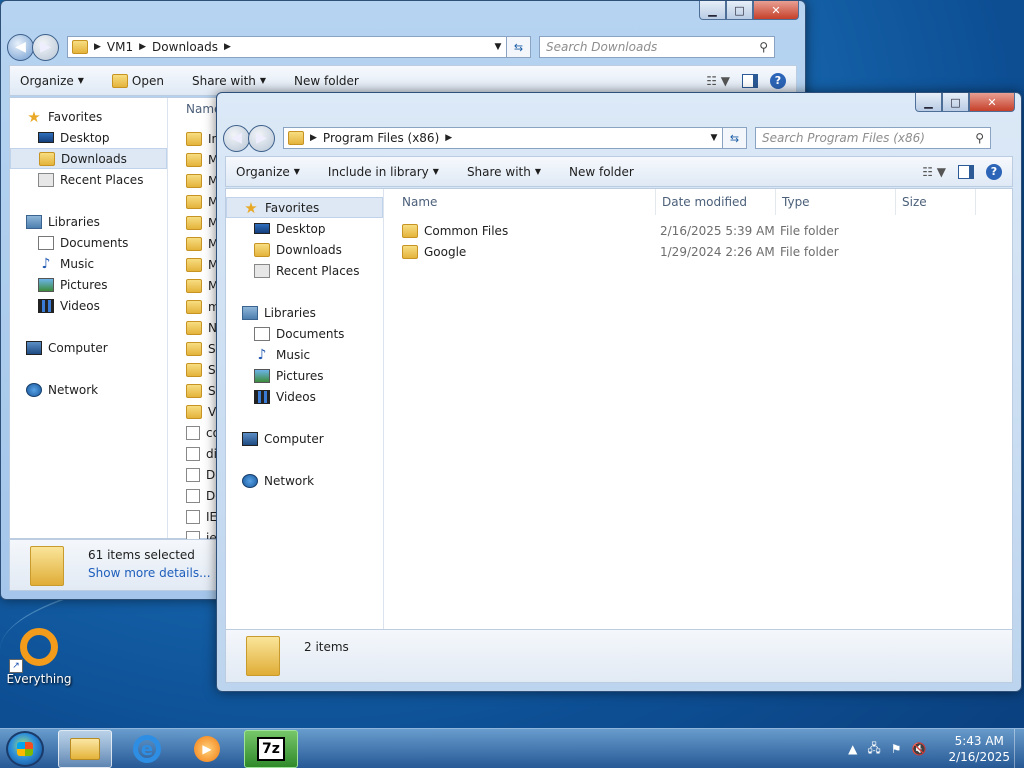  Describe the element at coordinates (85, 749) in the screenshot. I see `taskbar-explorer-button` at that location.